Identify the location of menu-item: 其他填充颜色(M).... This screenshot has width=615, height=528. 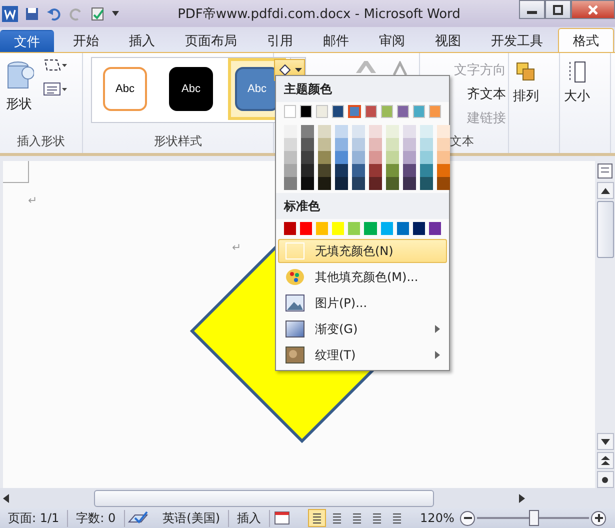
(362, 277).